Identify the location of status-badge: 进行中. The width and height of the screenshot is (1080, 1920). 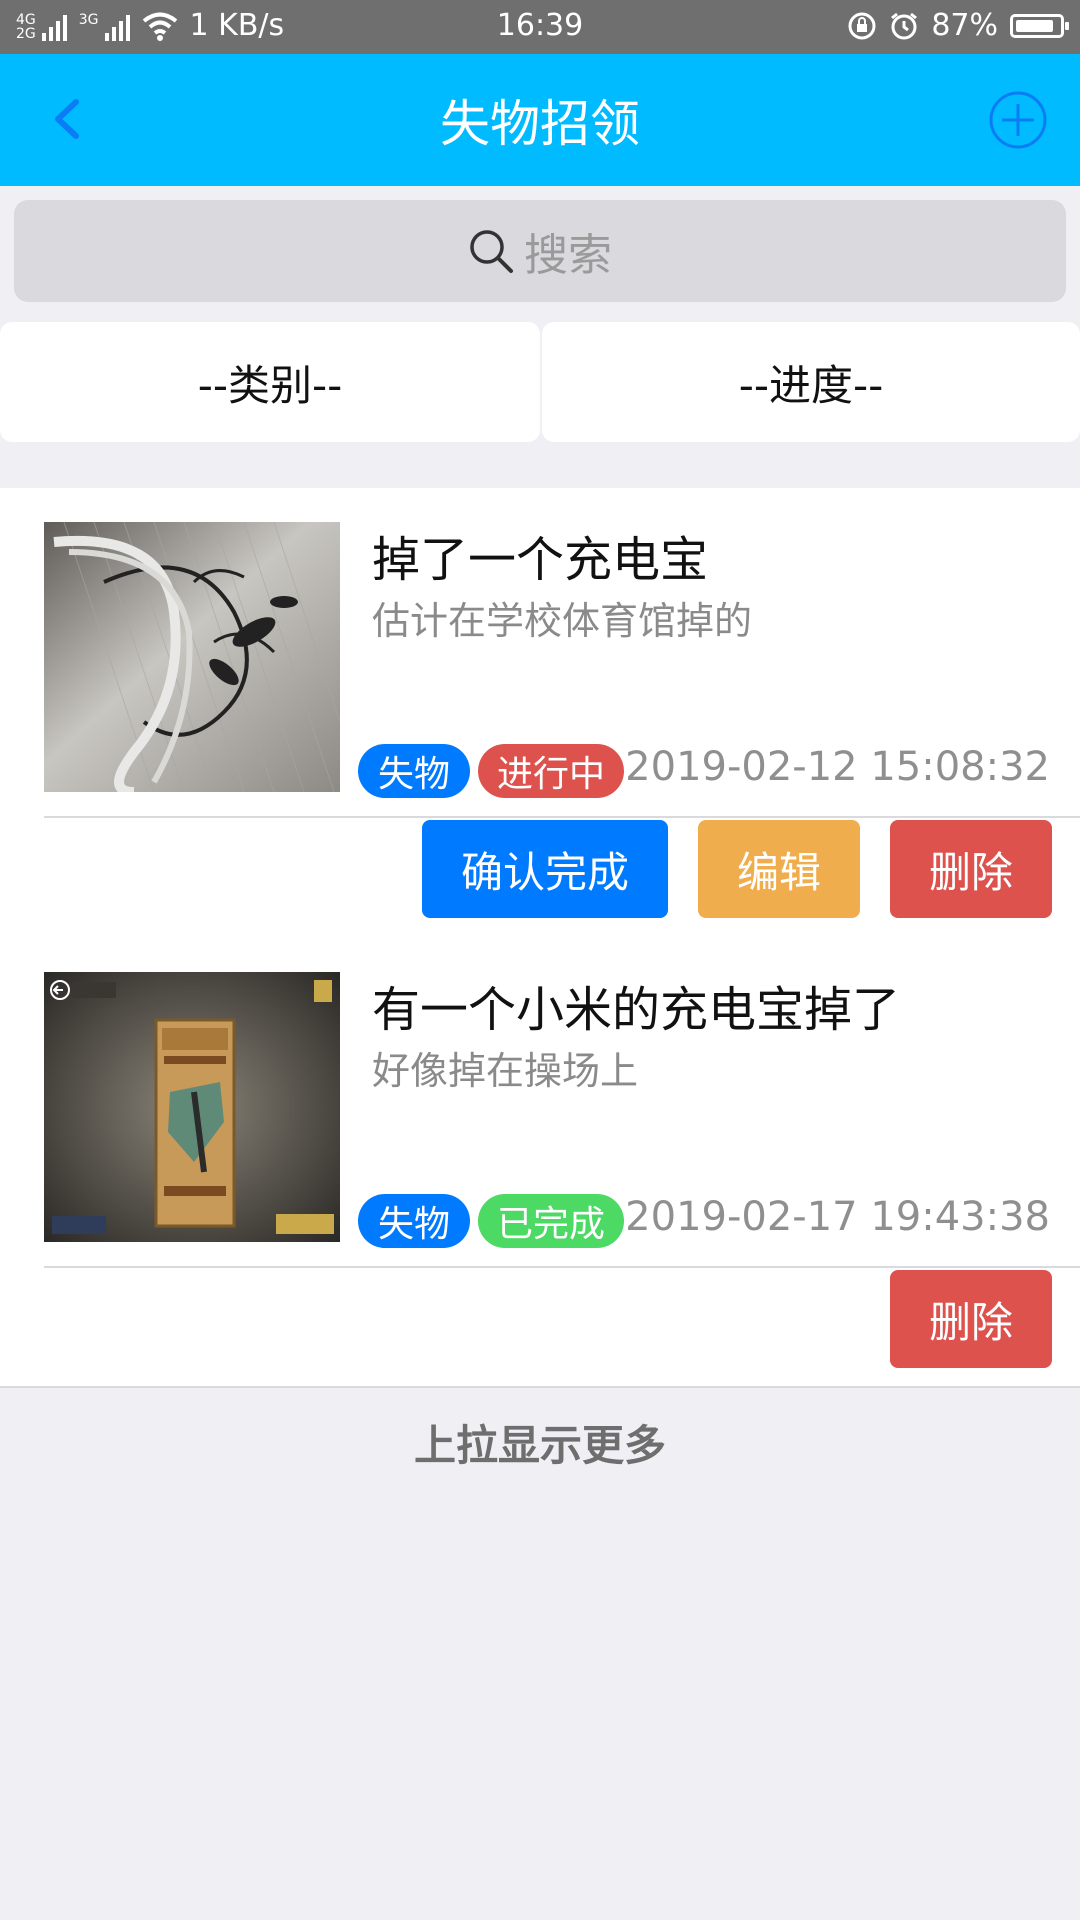
(551, 771).